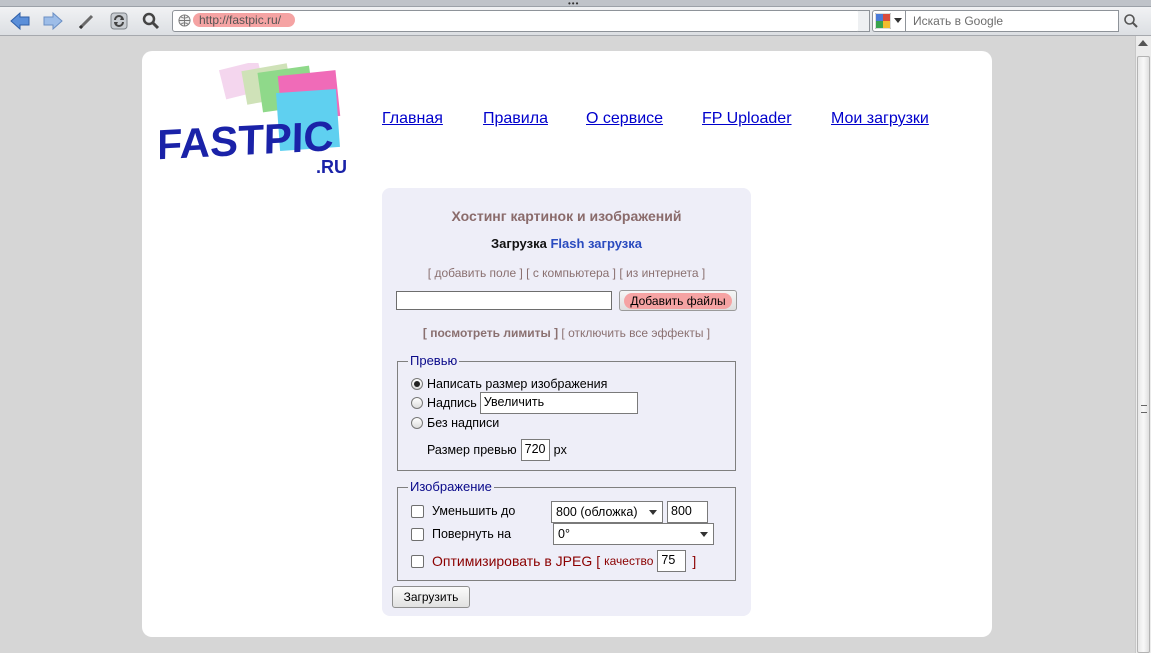 This screenshot has height=653, width=1151. Describe the element at coordinates (412, 119) in the screenshot. I see `nav-home: Главная` at that location.